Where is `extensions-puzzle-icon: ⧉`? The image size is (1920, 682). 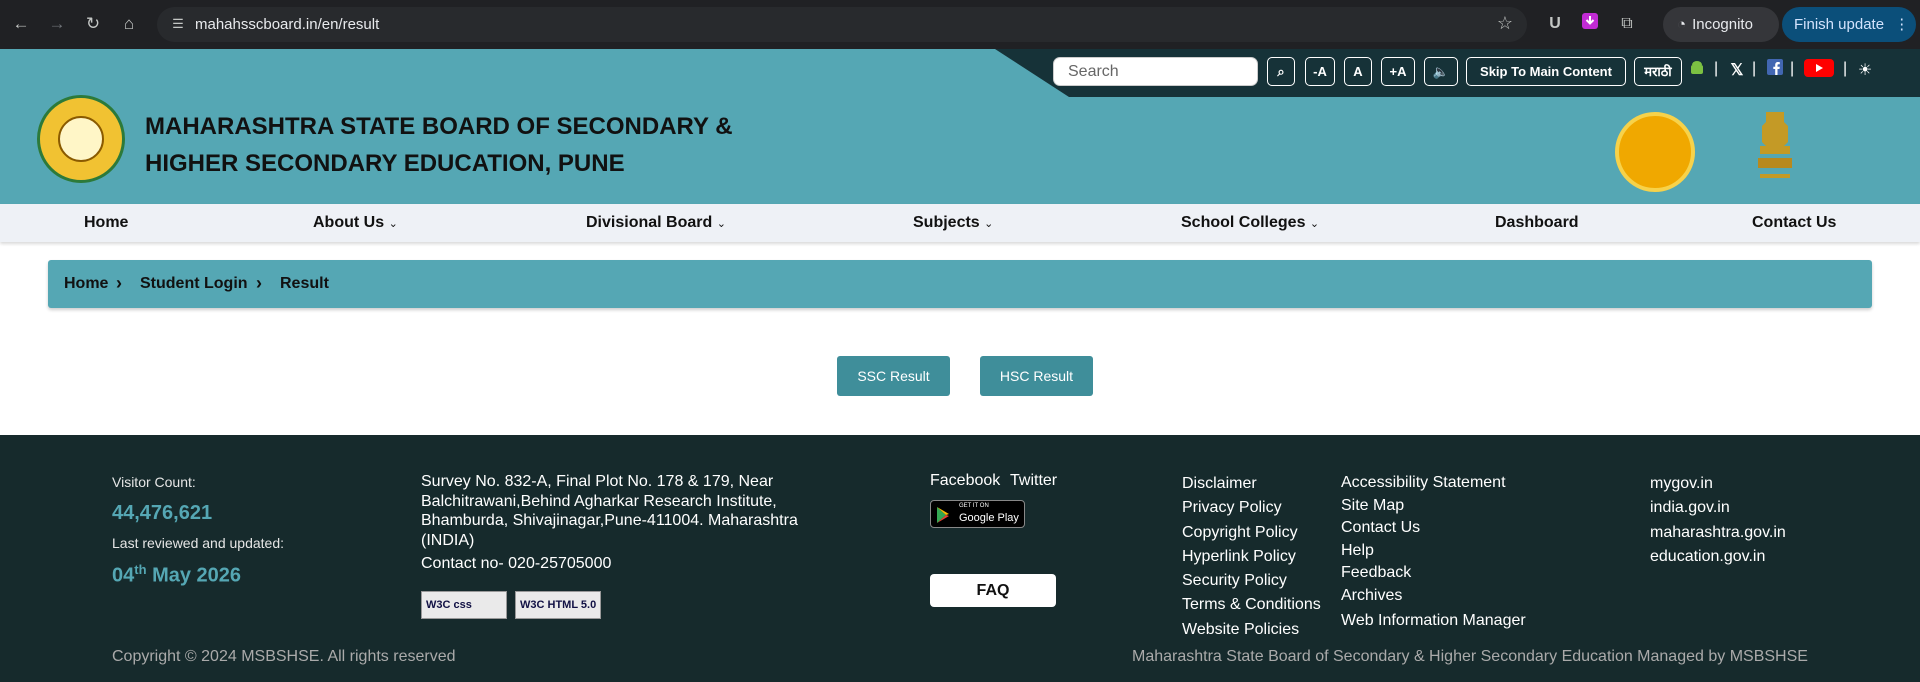
extensions-puzzle-icon: ⧉ is located at coordinates (1627, 24).